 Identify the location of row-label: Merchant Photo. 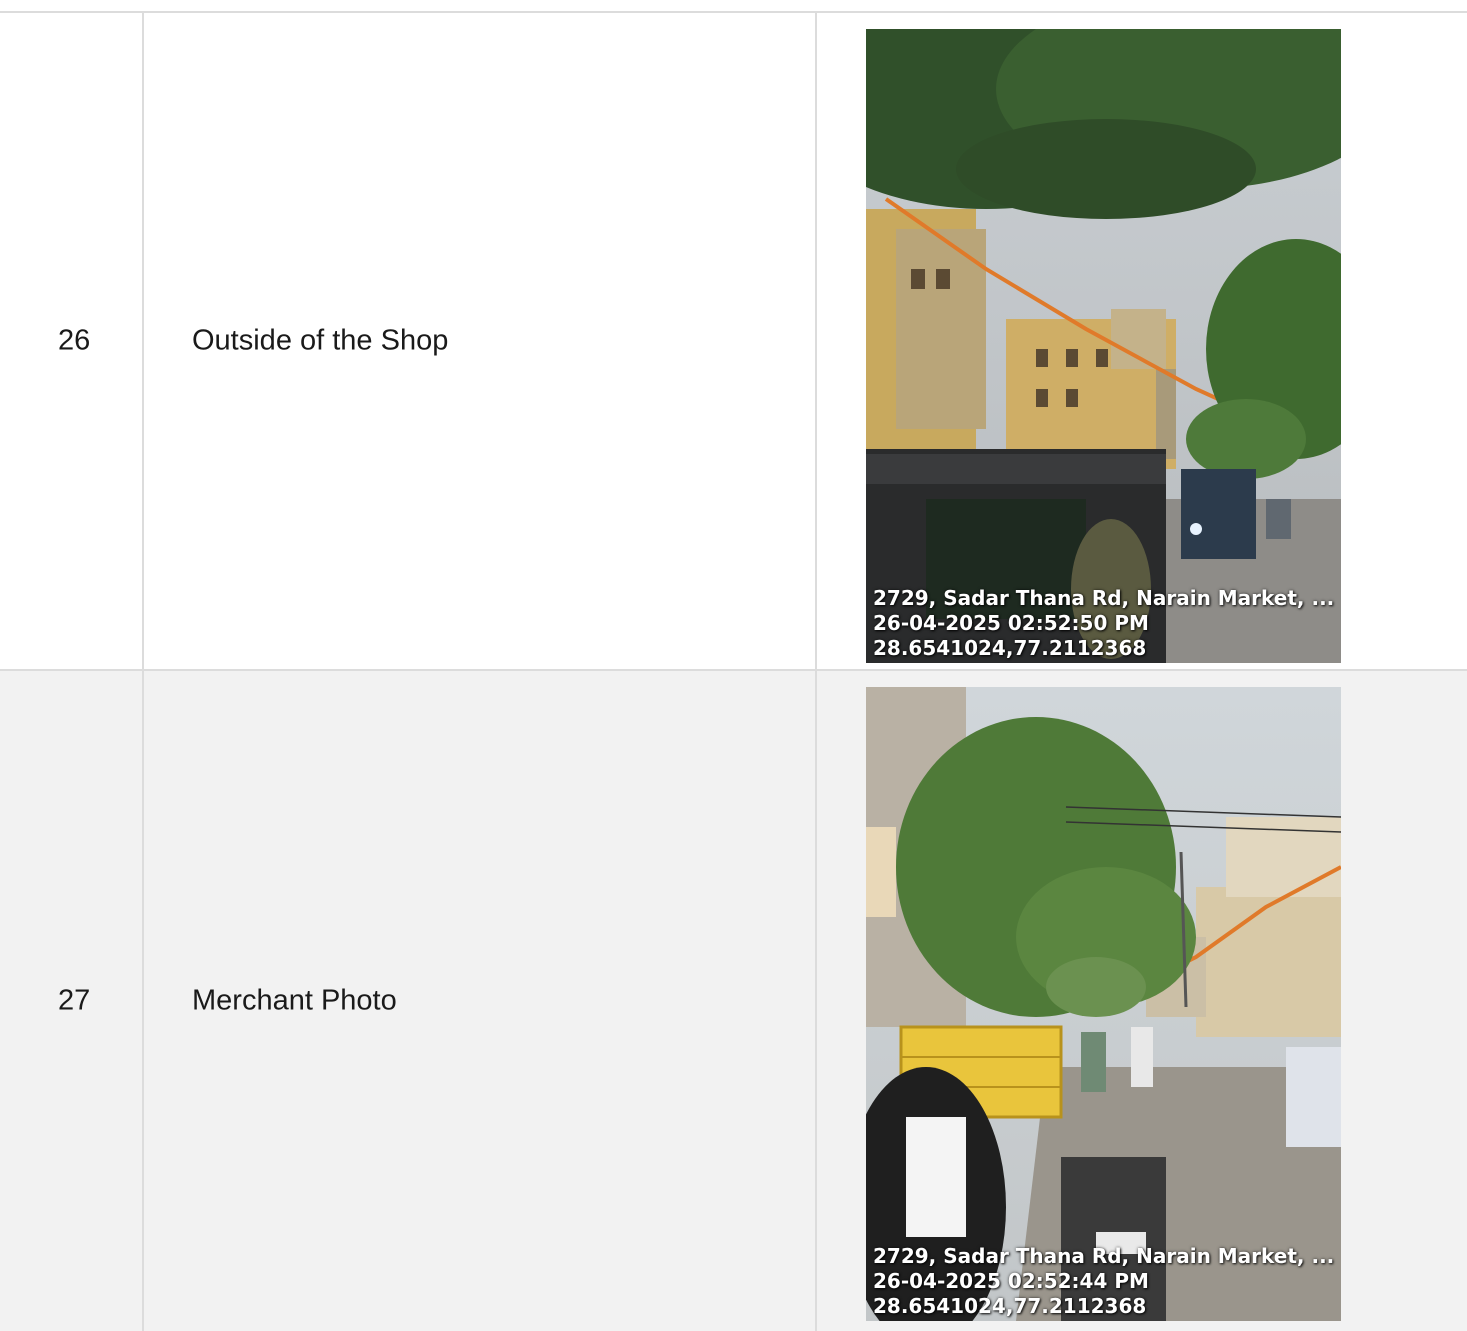
(294, 1000).